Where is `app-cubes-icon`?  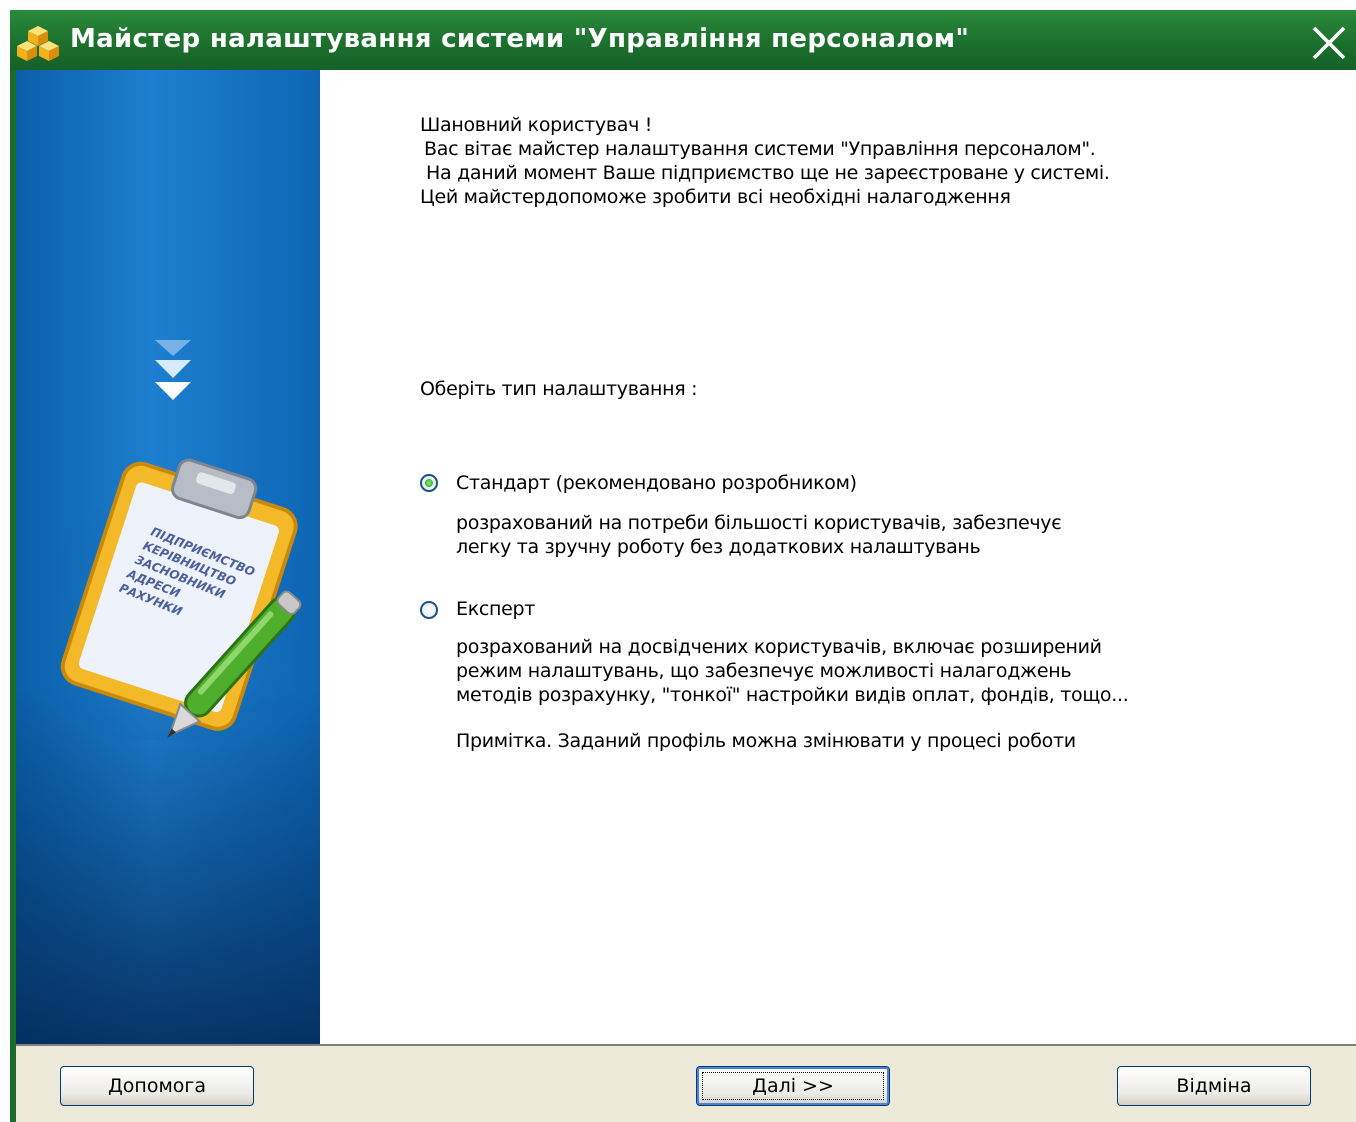
app-cubes-icon is located at coordinates (38, 43).